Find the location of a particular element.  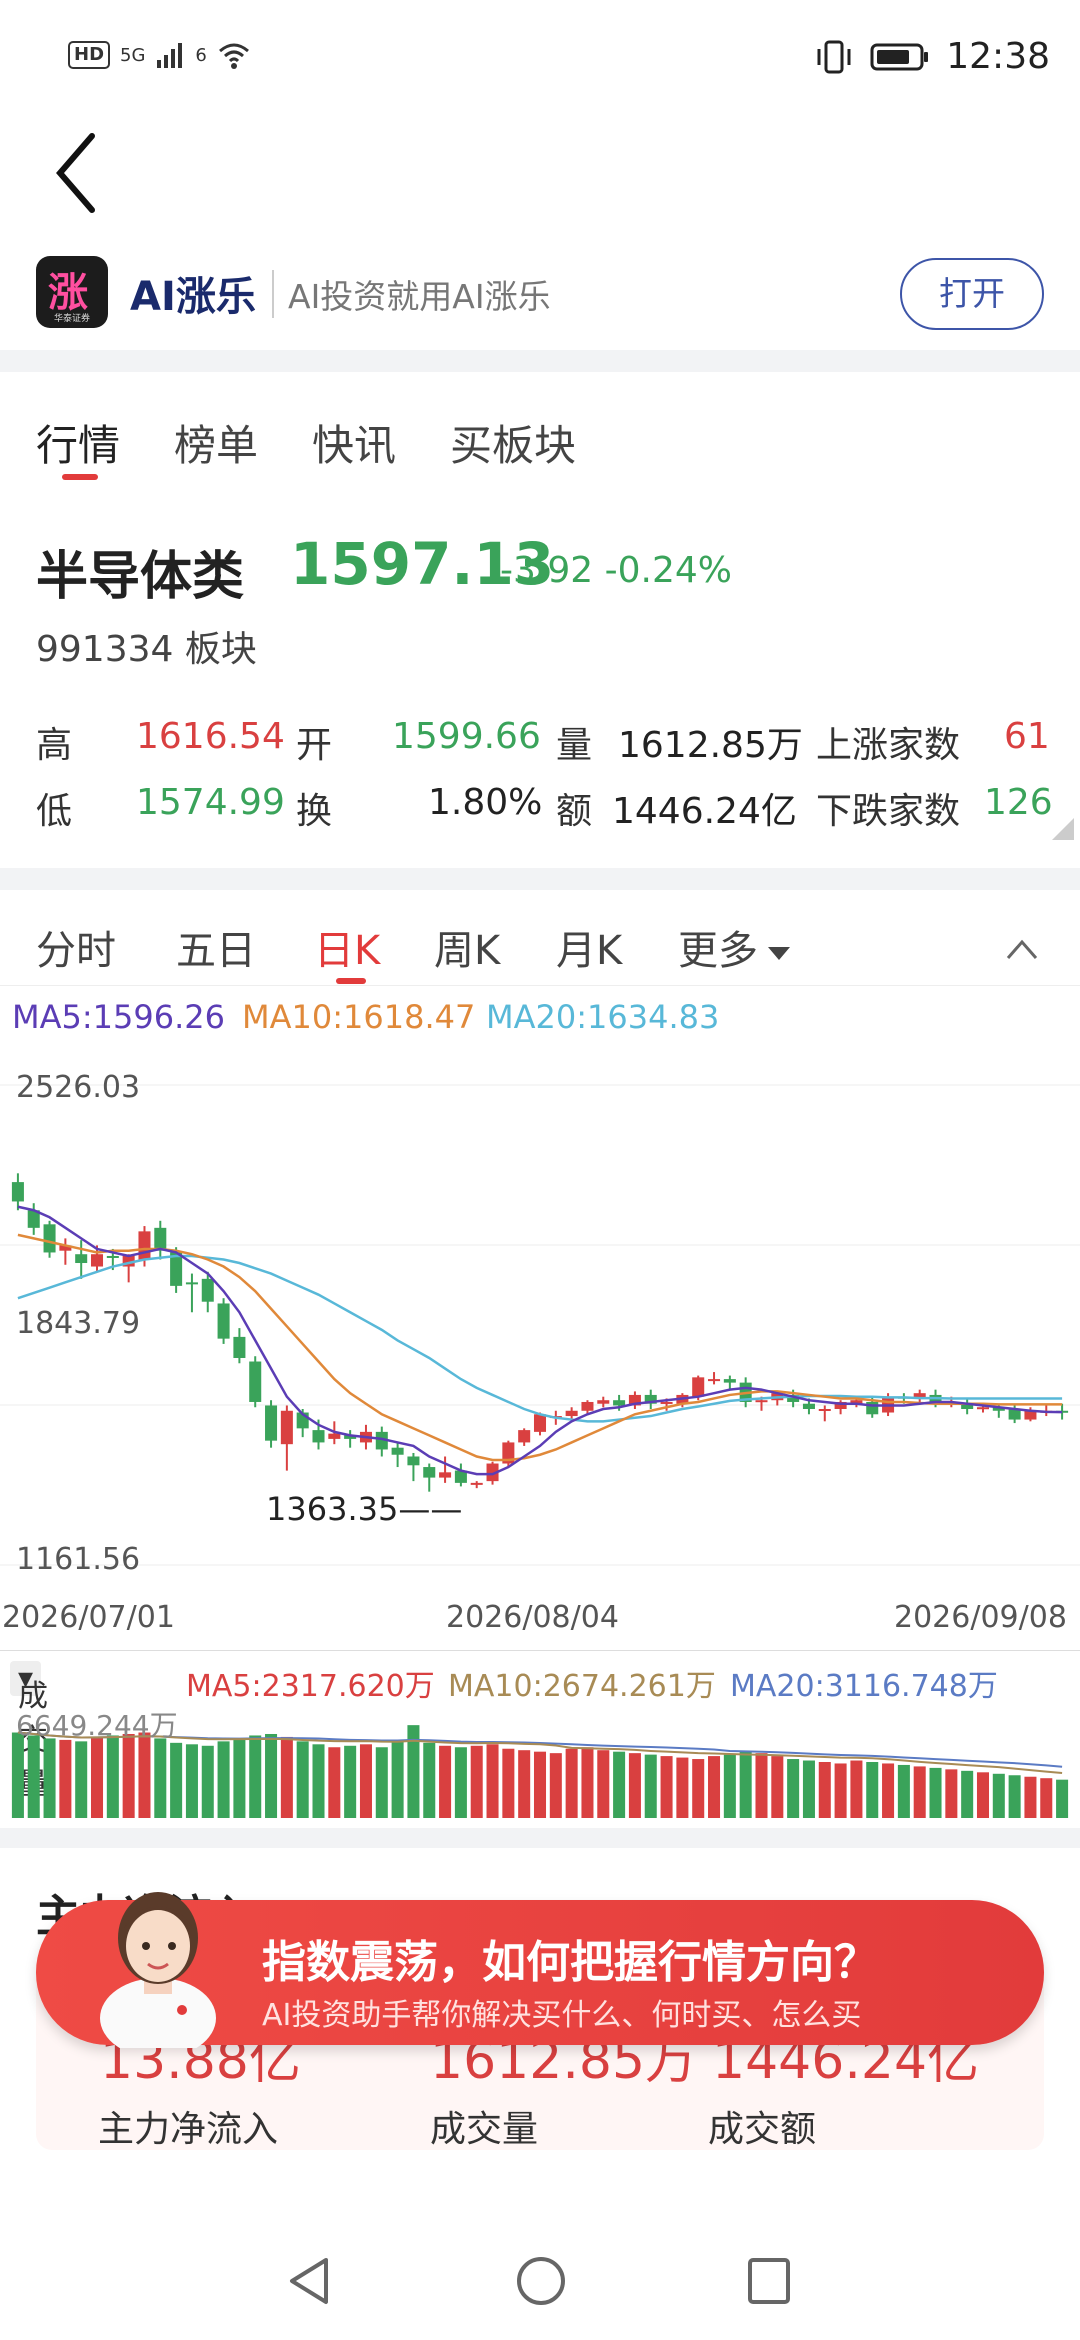

flow-label-net: 主力净流入 is located at coordinates (188, 2129).